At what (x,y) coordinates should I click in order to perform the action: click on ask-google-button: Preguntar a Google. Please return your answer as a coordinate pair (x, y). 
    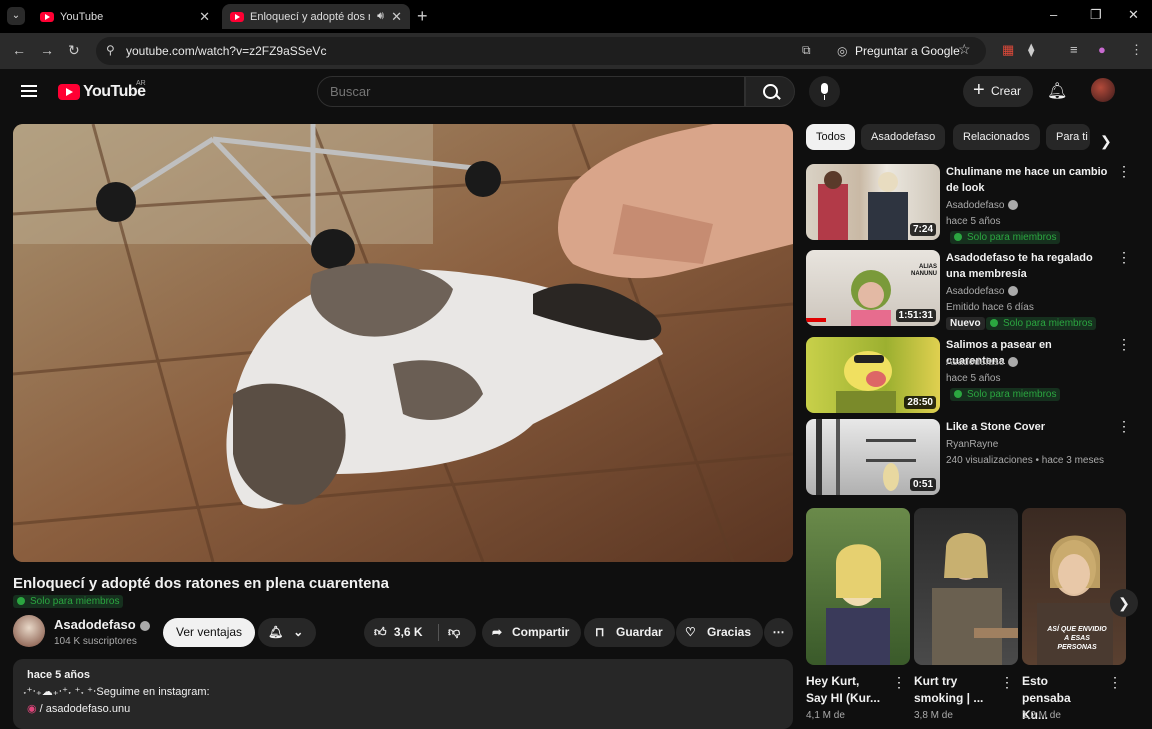
    Looking at the image, I should click on (899, 51).